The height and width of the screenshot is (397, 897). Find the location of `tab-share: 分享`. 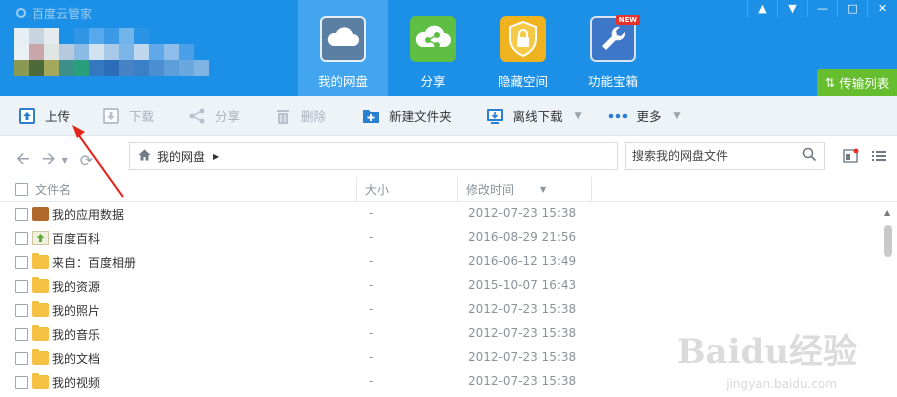

tab-share: 分享 is located at coordinates (433, 48).